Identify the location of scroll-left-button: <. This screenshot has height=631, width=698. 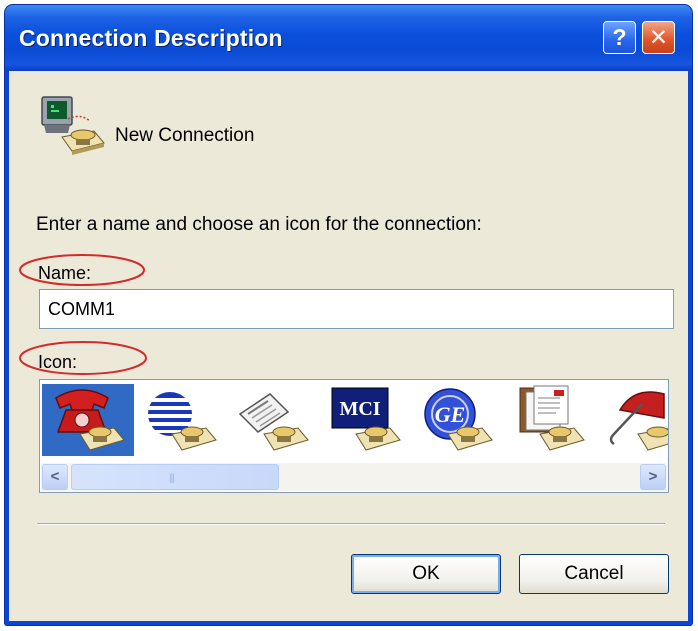
(55, 477).